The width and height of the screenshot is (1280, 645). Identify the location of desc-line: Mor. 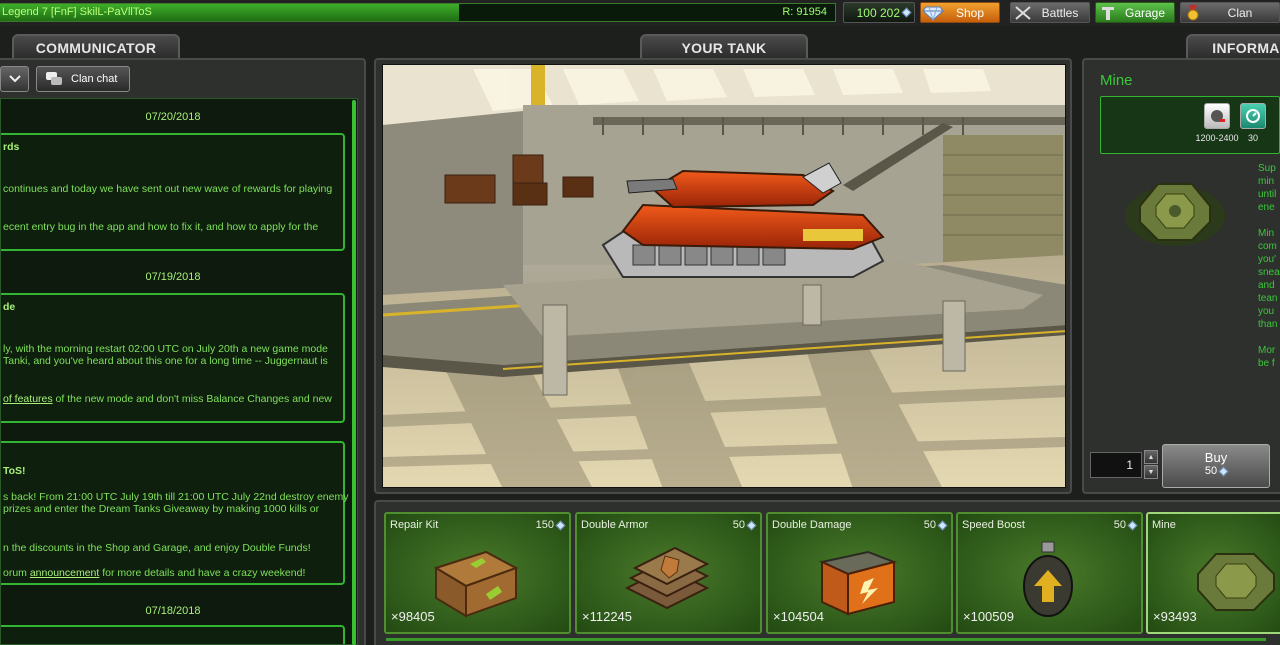
(1267, 350).